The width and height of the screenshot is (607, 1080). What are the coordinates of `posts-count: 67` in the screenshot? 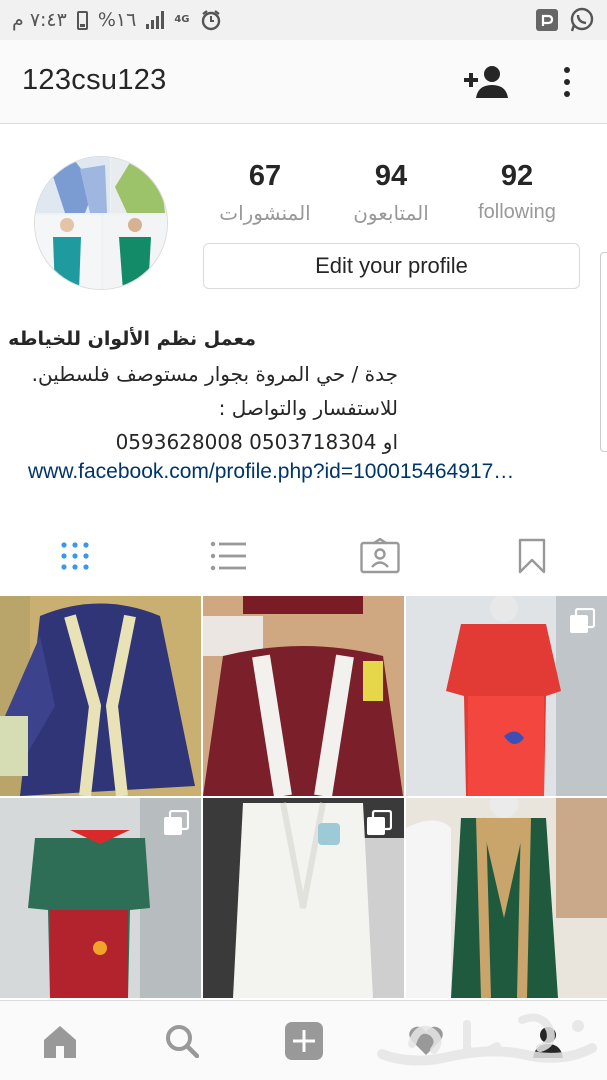 It's located at (265, 176).